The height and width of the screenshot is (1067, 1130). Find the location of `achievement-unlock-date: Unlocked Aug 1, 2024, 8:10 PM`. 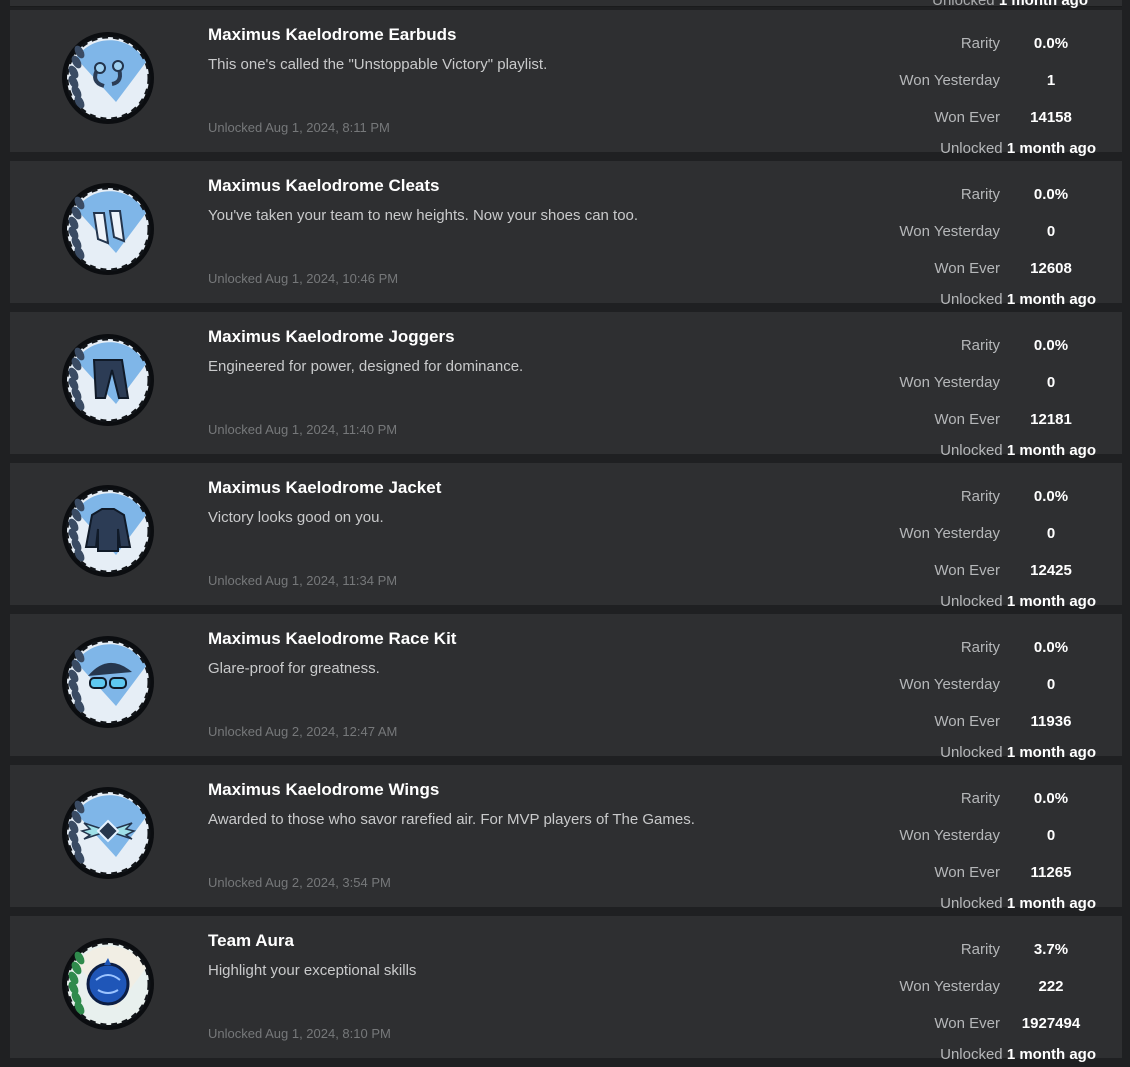

achievement-unlock-date: Unlocked Aug 1, 2024, 8:10 PM is located at coordinates (299, 1033).